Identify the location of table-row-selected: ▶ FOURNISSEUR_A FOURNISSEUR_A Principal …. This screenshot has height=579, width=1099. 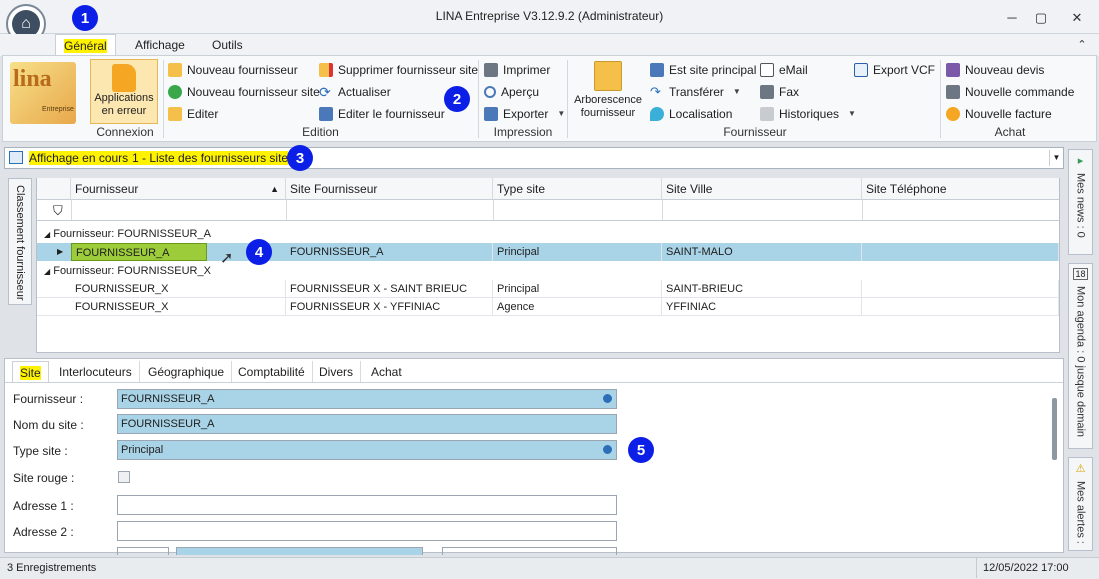
(548, 252).